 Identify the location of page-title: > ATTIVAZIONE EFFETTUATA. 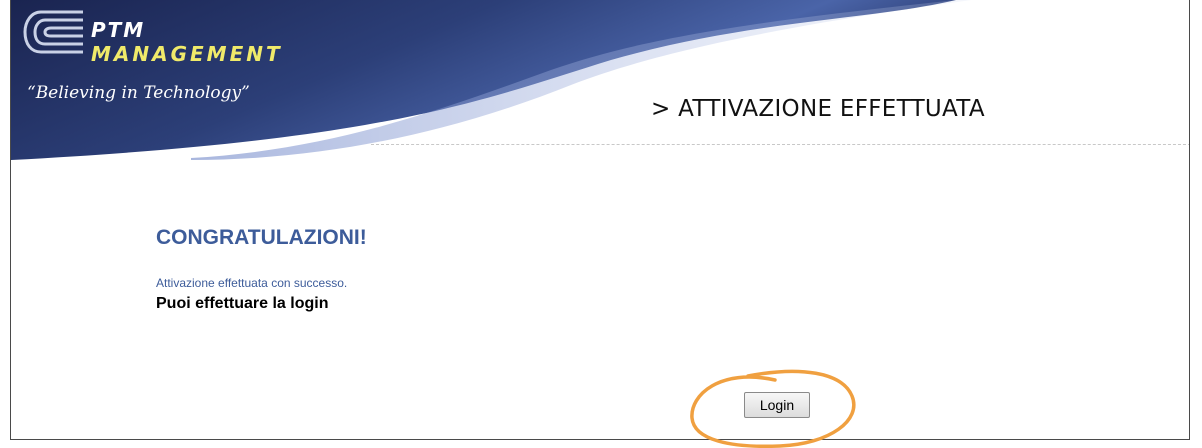
(818, 109).